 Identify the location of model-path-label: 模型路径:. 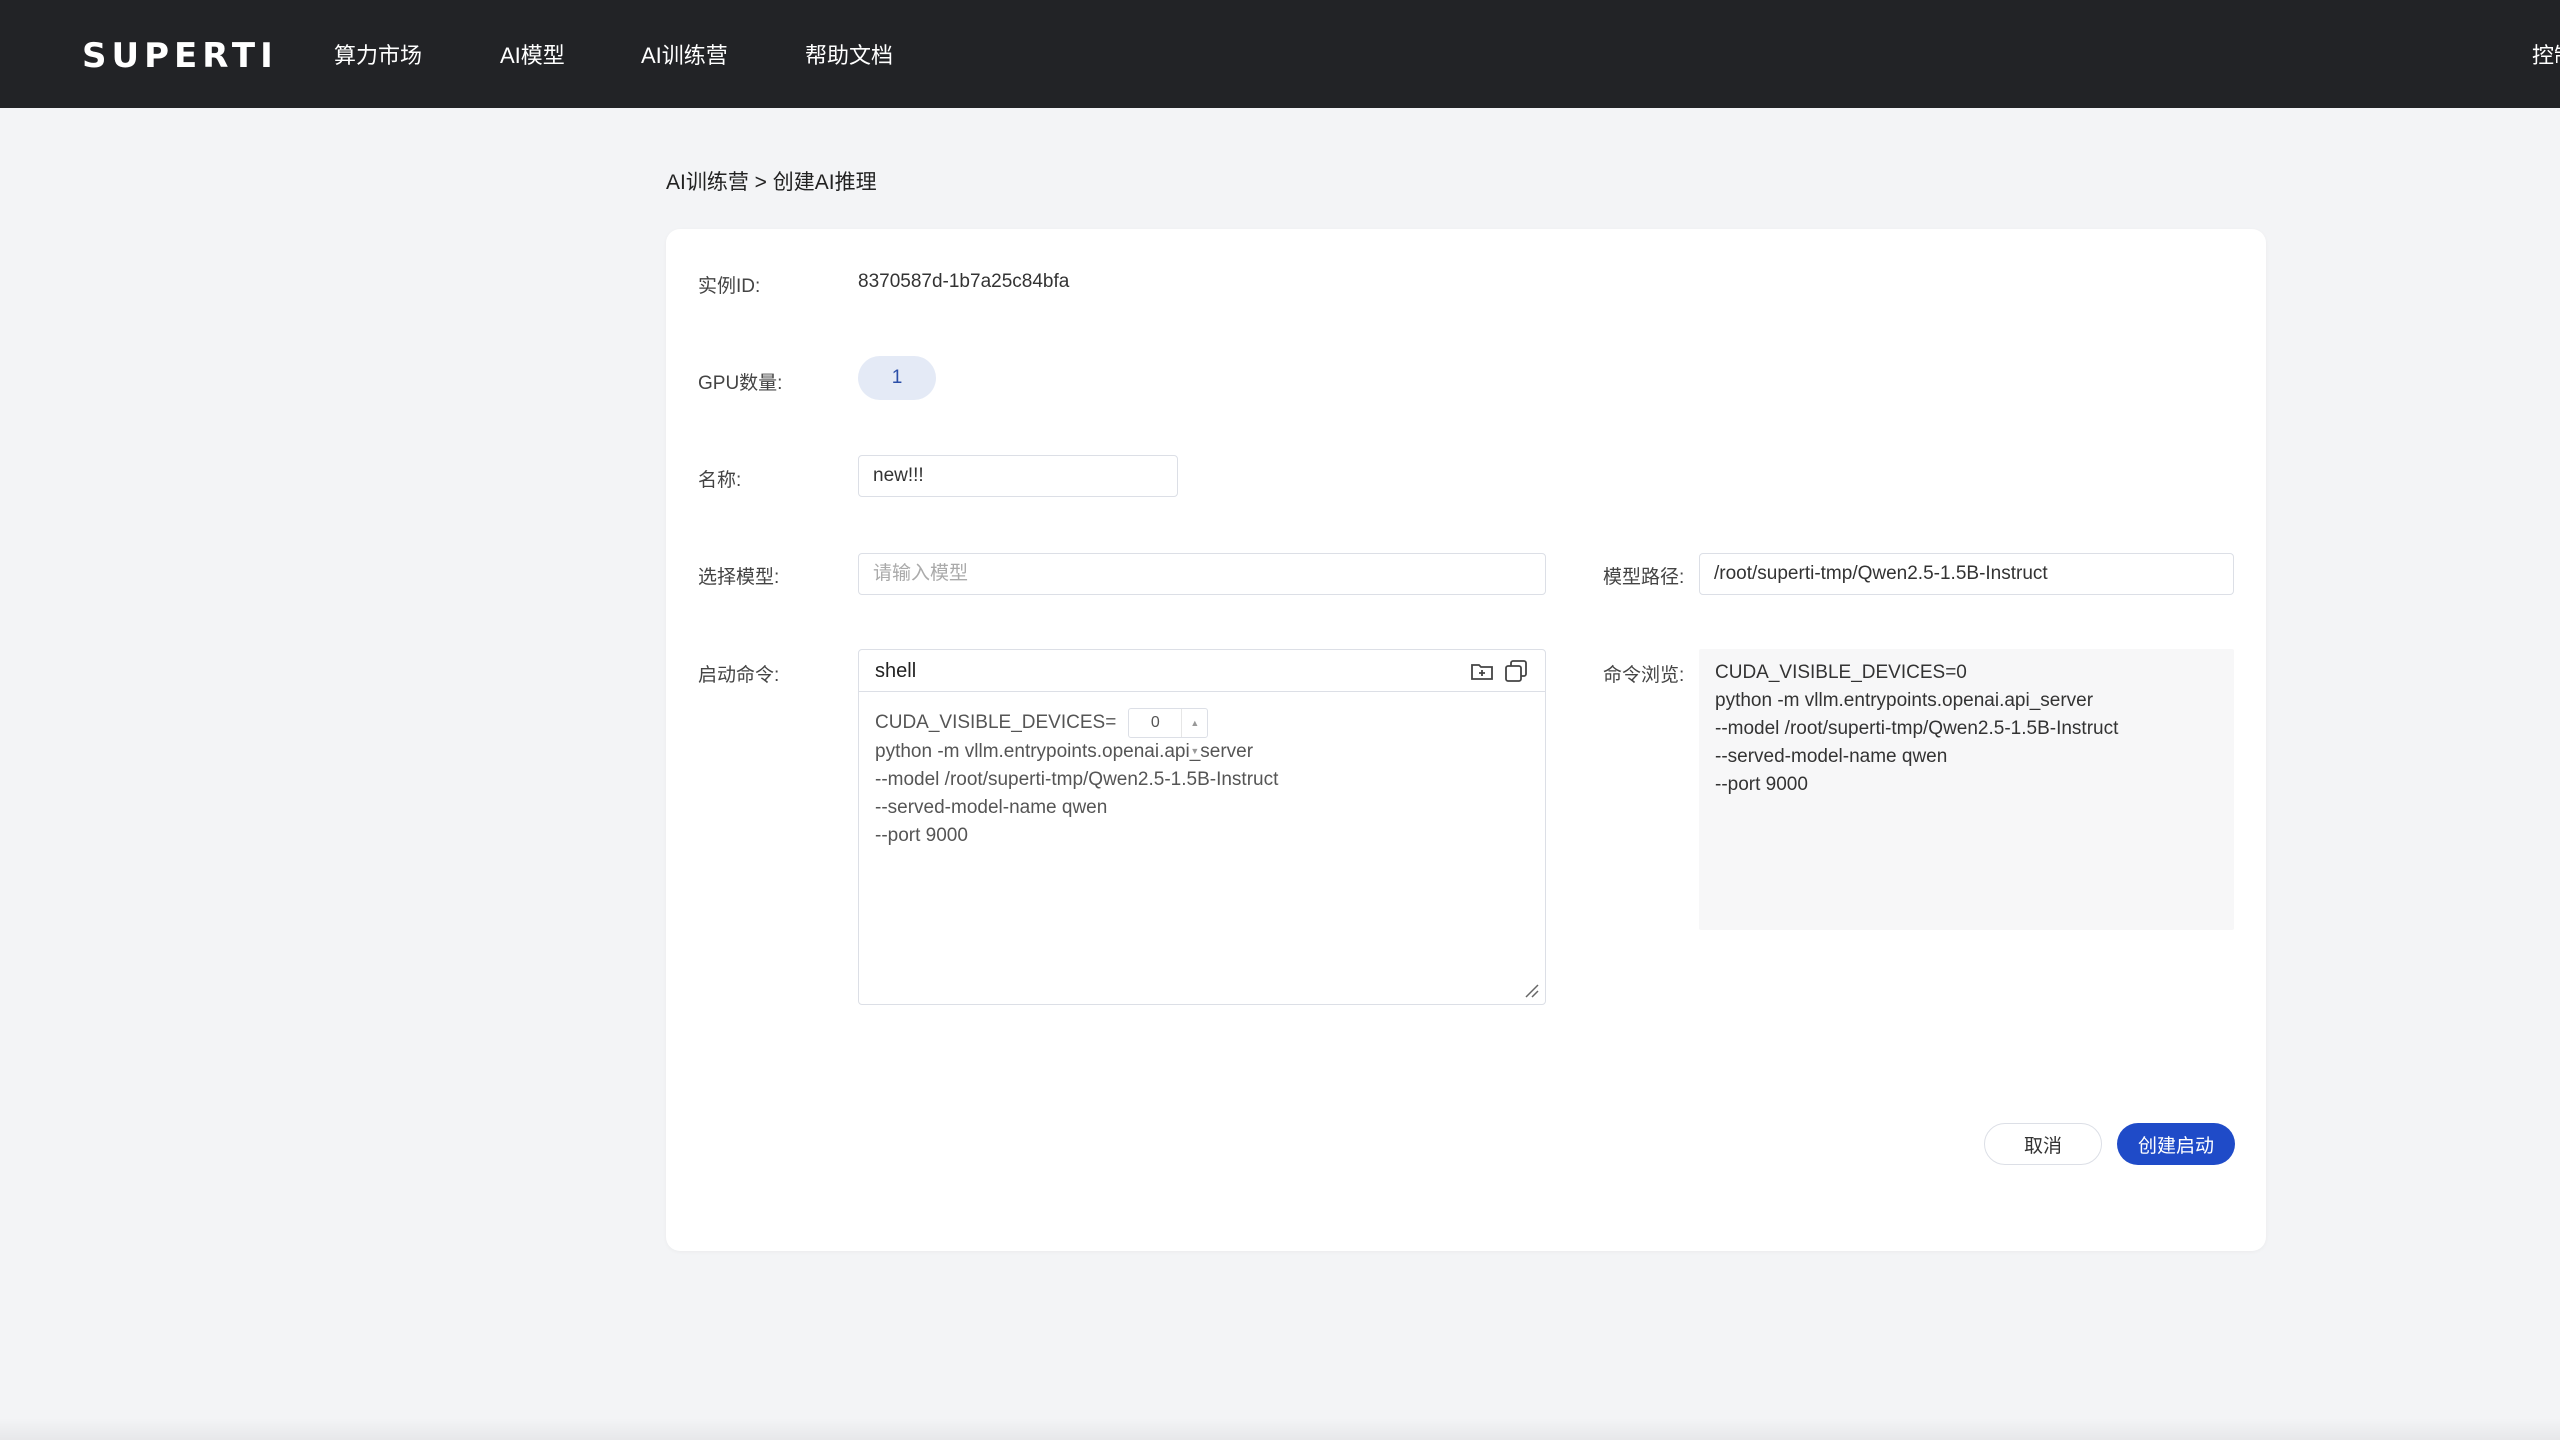
(1644, 577).